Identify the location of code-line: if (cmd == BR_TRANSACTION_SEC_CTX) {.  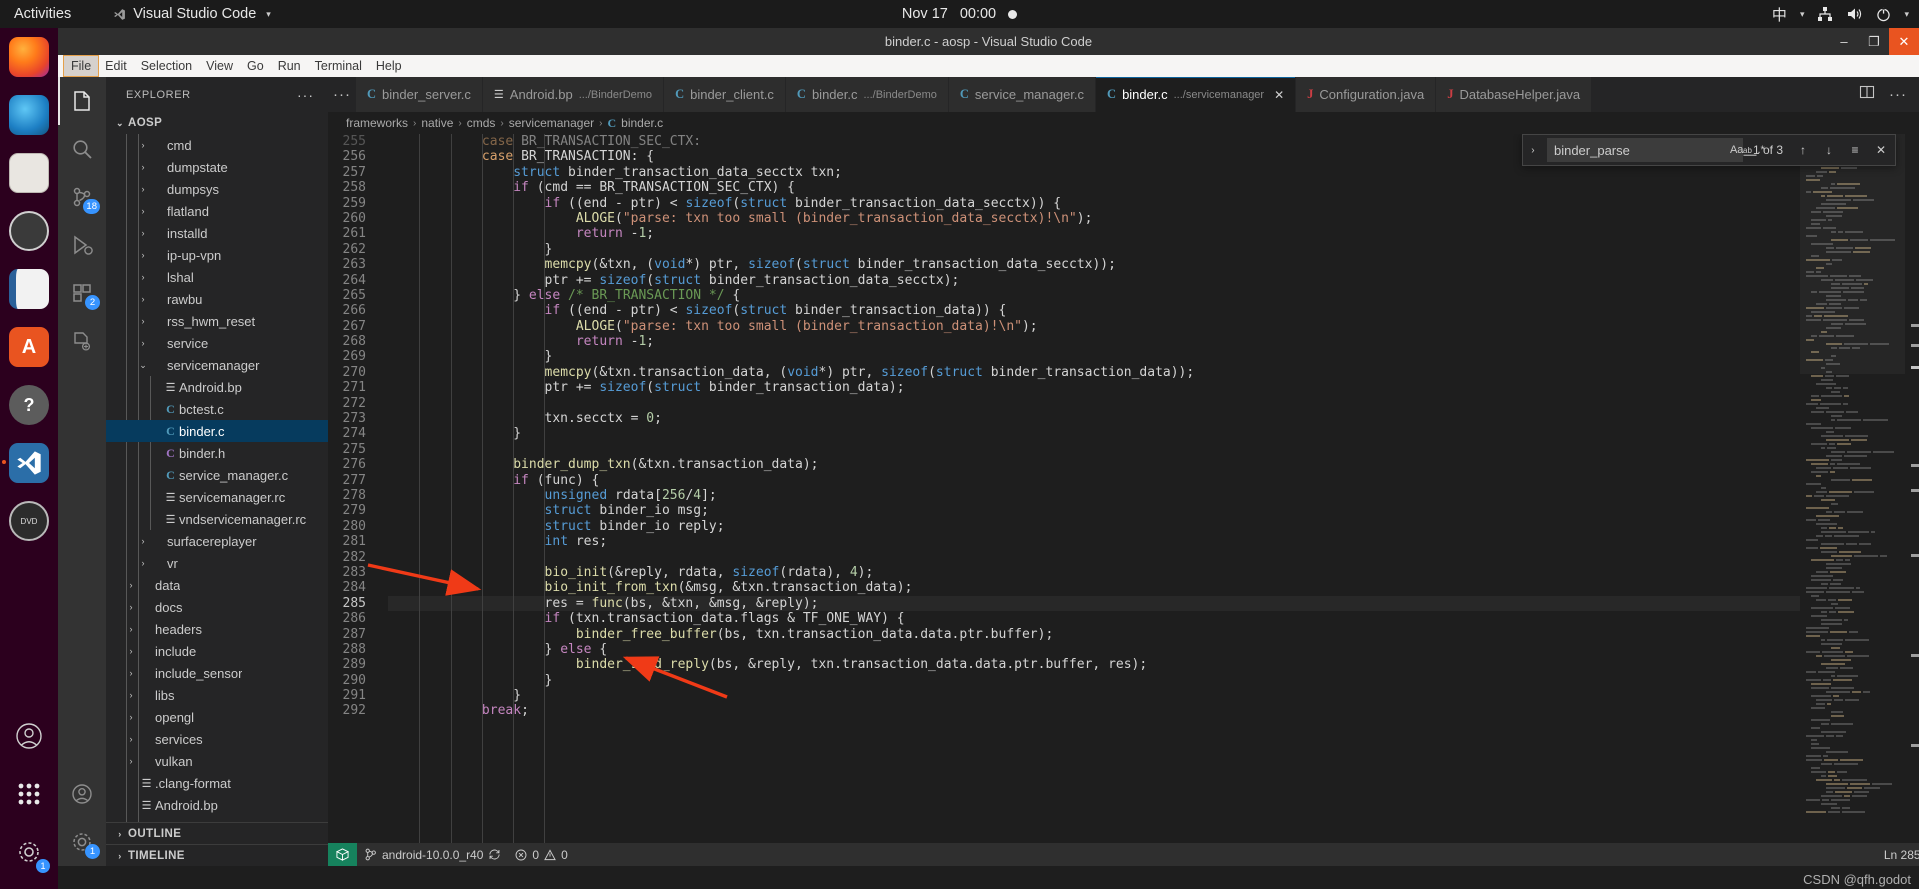
(1153, 187).